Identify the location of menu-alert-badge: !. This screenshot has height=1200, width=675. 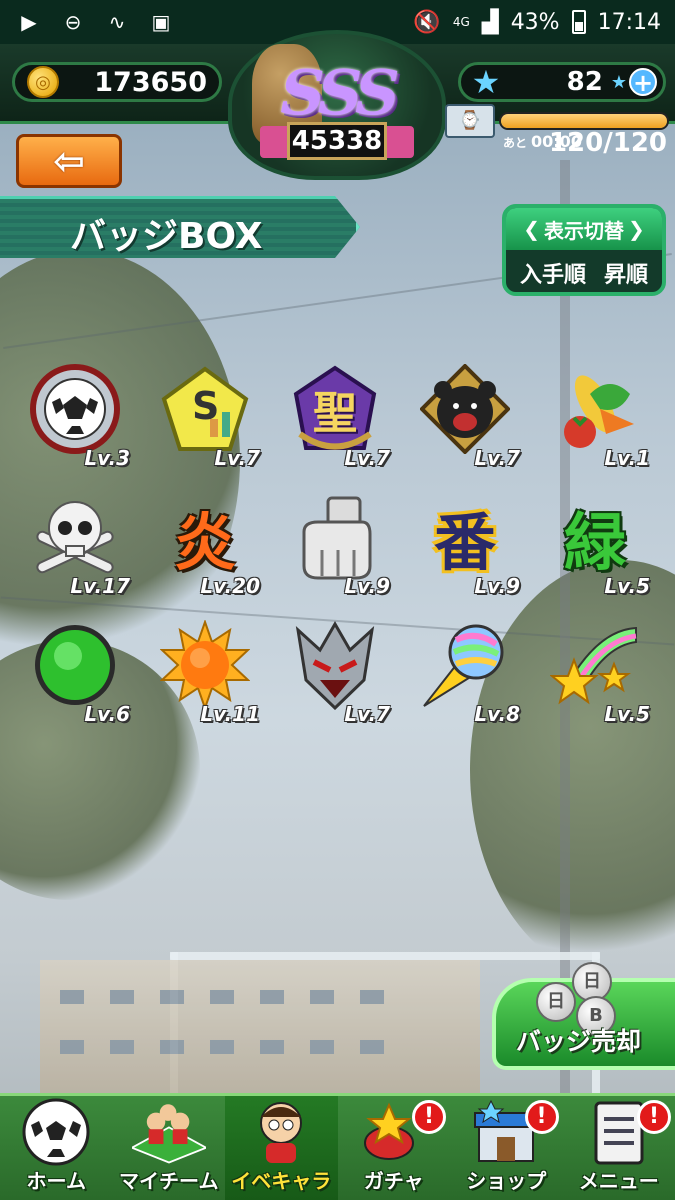
(654, 1117).